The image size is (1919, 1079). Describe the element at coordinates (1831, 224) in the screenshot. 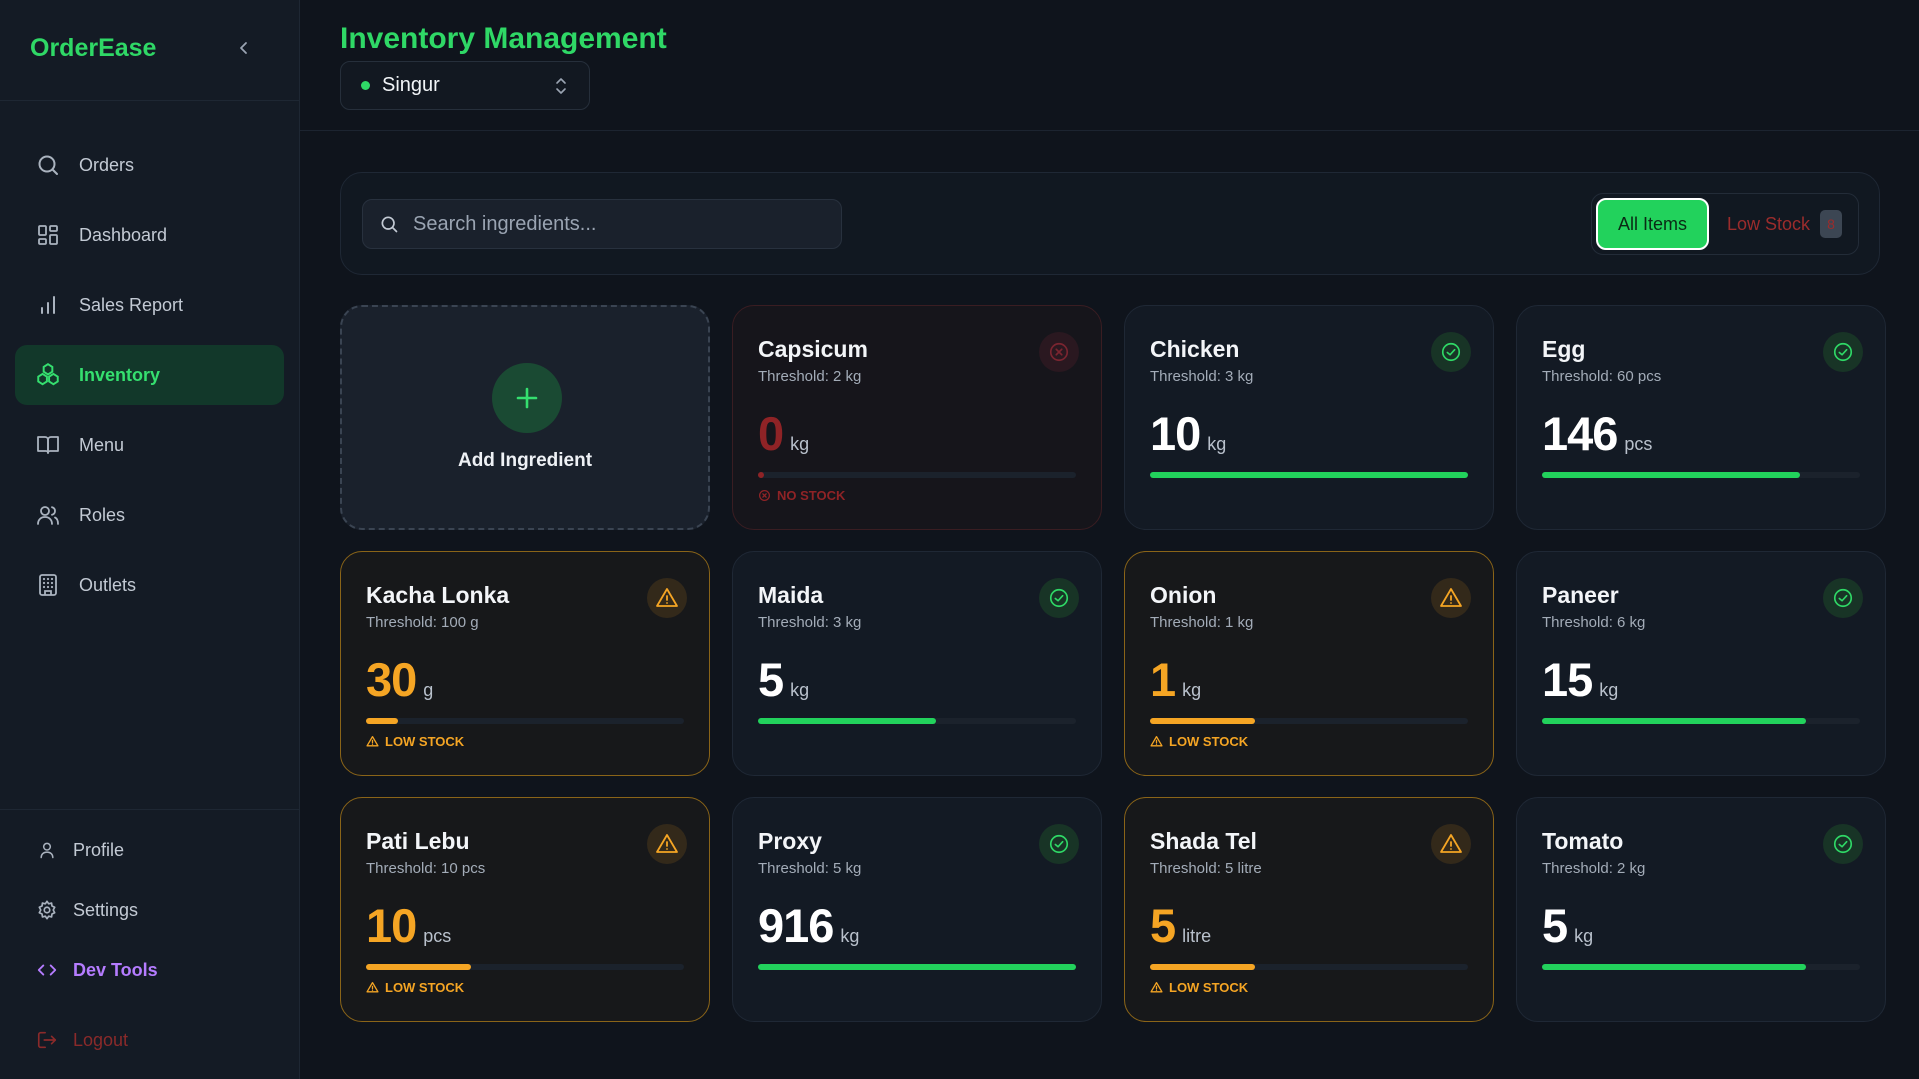

I see `low-stock-count-badge: 8` at that location.